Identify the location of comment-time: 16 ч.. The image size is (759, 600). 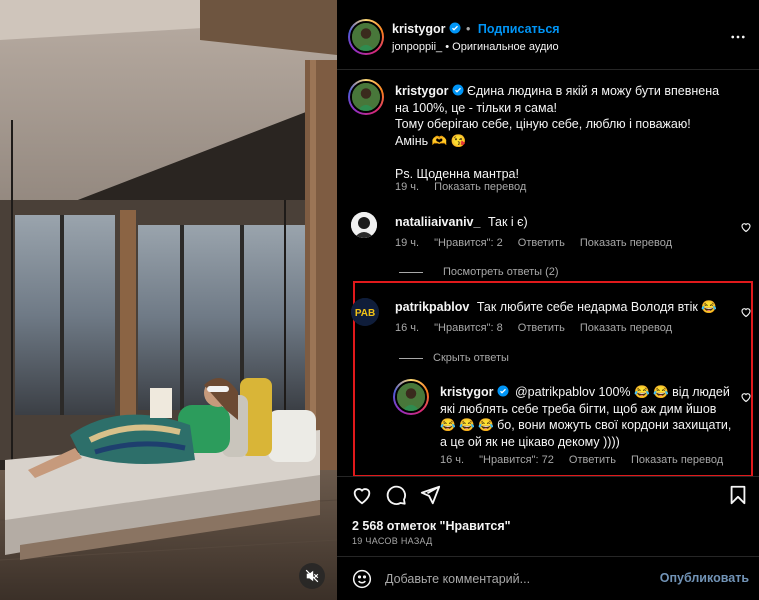
(407, 328).